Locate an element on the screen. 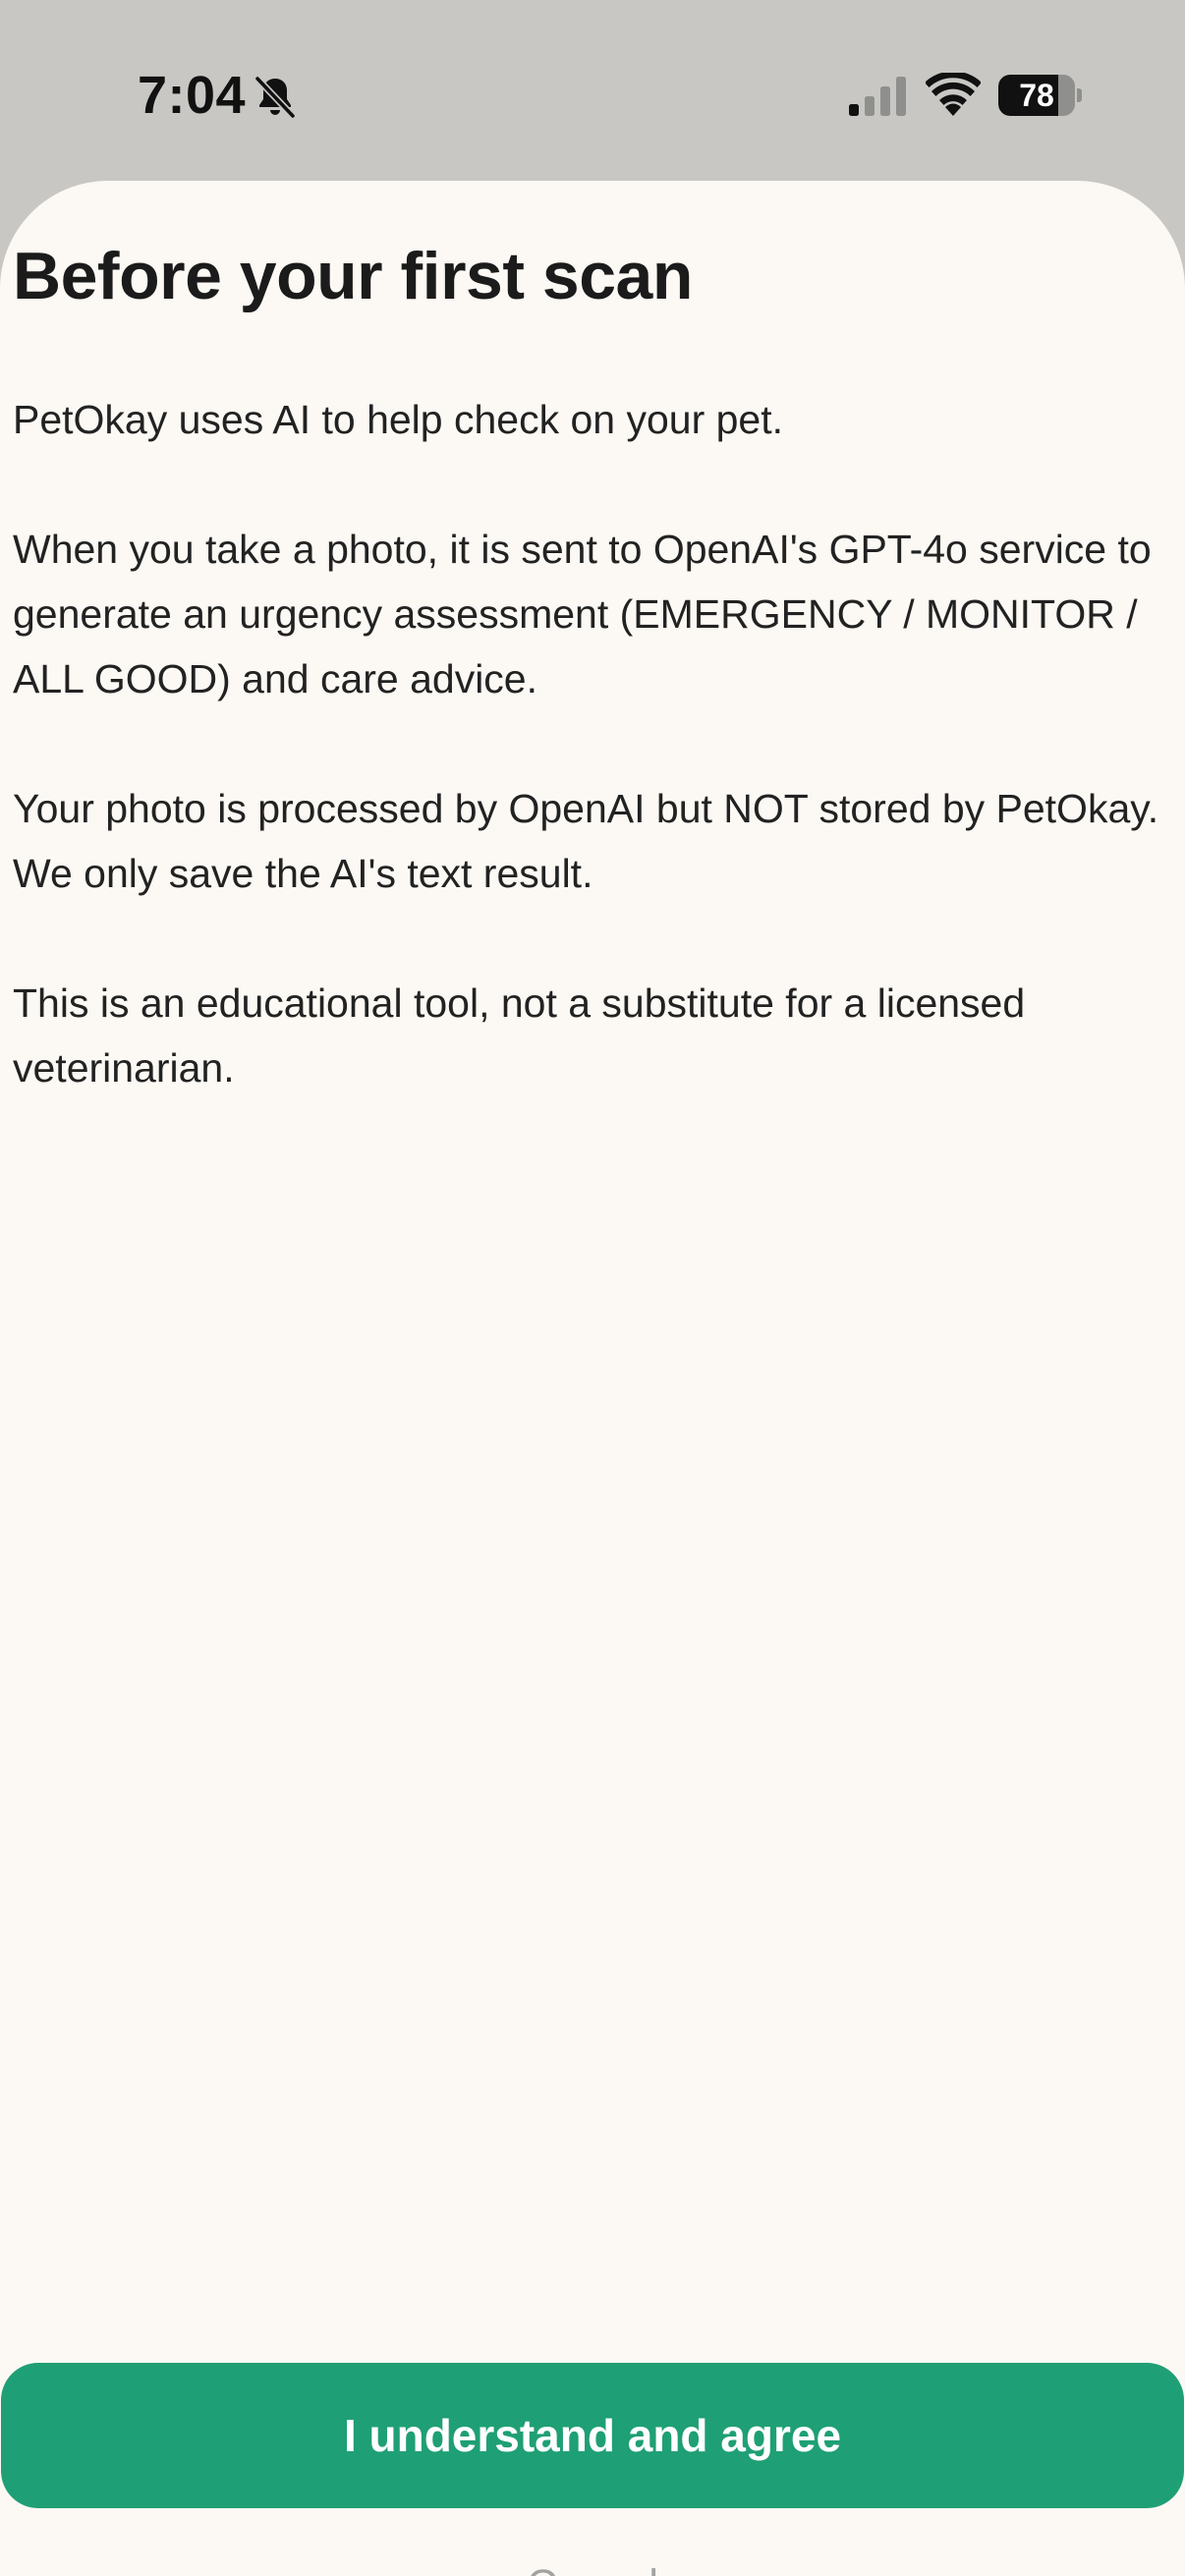 The width and height of the screenshot is (1185, 2576). sheet-title: Before your first scan is located at coordinates (353, 276).